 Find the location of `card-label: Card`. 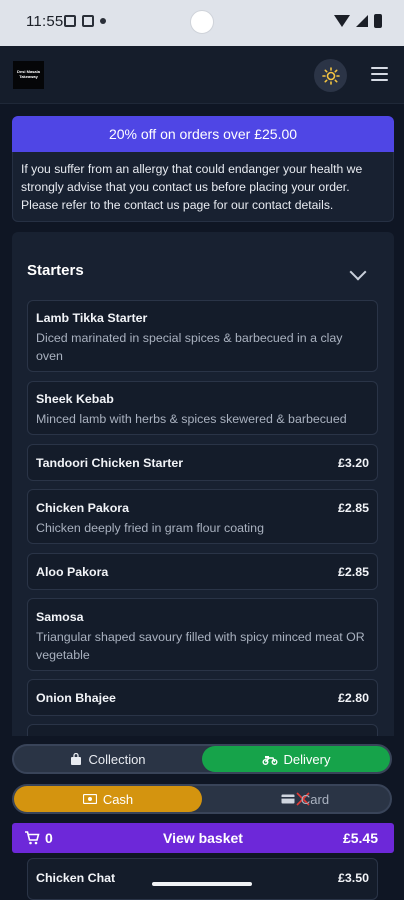

card-label: Card is located at coordinates (315, 799).